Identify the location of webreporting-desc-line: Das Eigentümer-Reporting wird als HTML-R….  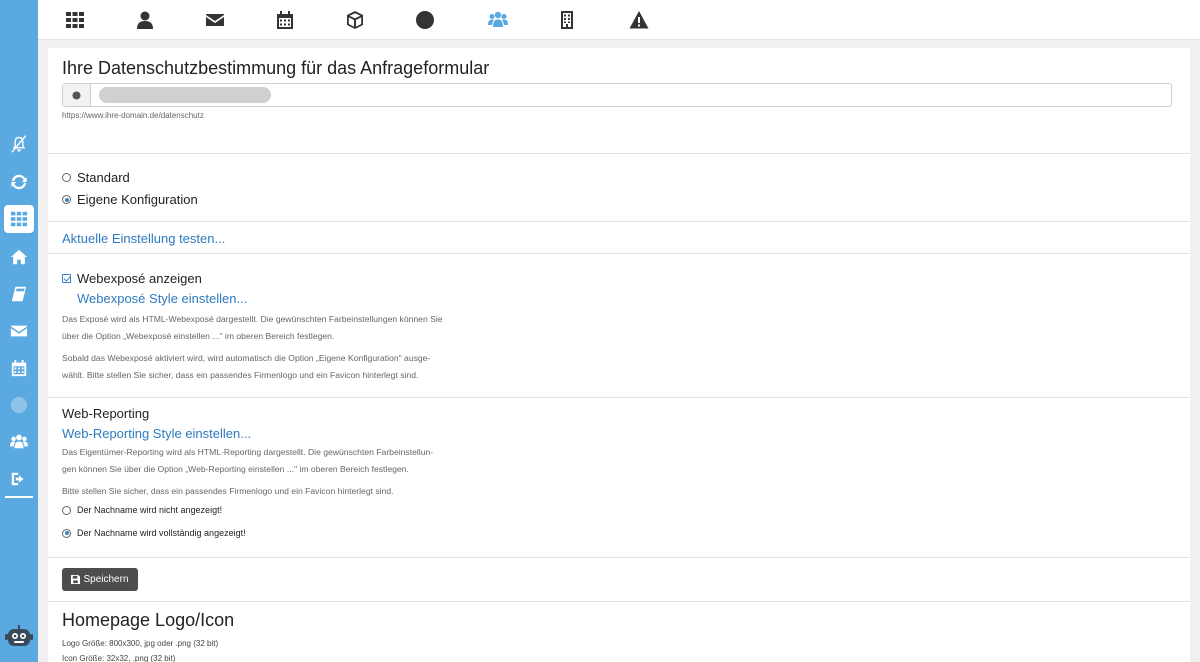
(248, 452).